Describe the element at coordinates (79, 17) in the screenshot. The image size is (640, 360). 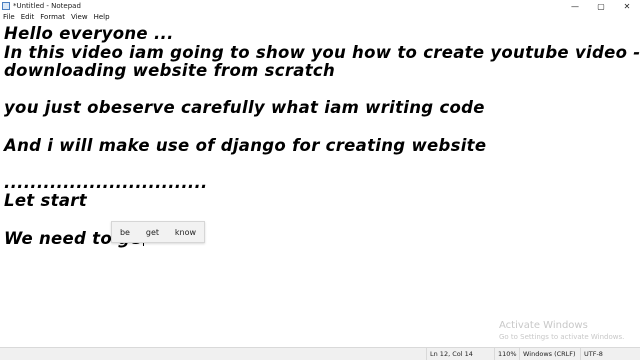
I see `menu-view: View` at that location.